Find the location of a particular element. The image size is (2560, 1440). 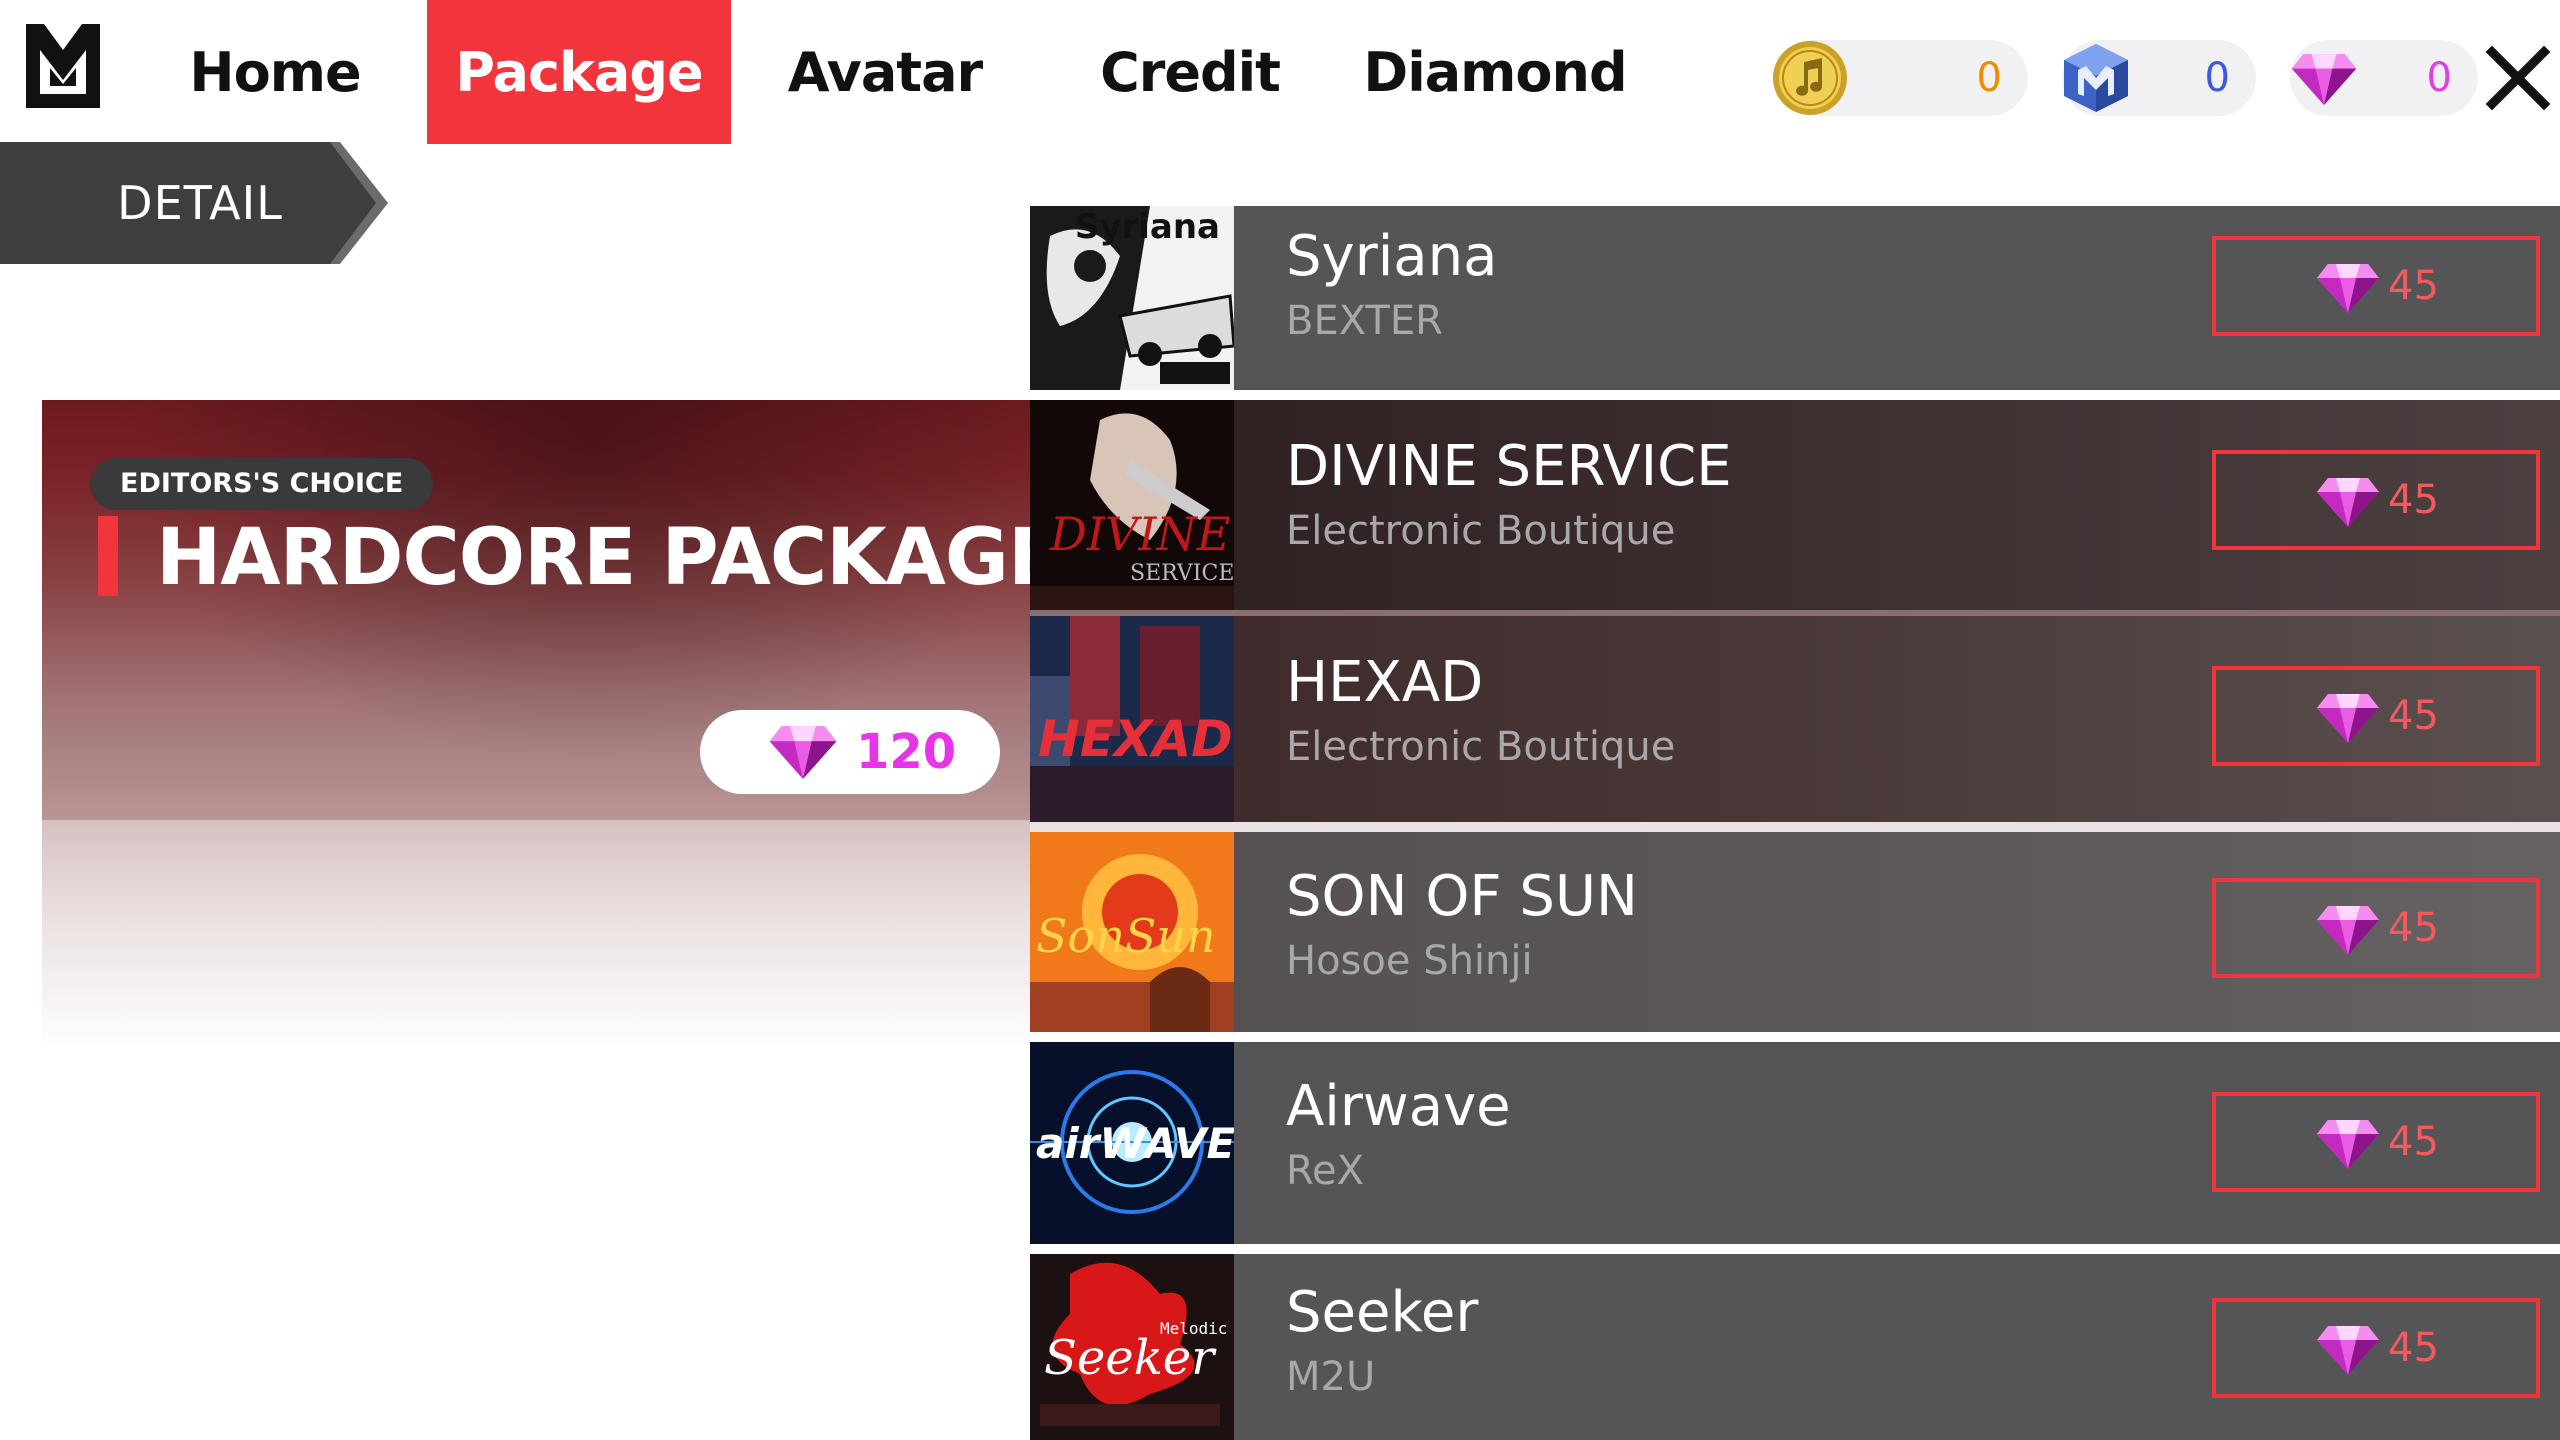

song-row: airWAVE Airwave ReX 45 is located at coordinates (1795, 1143).